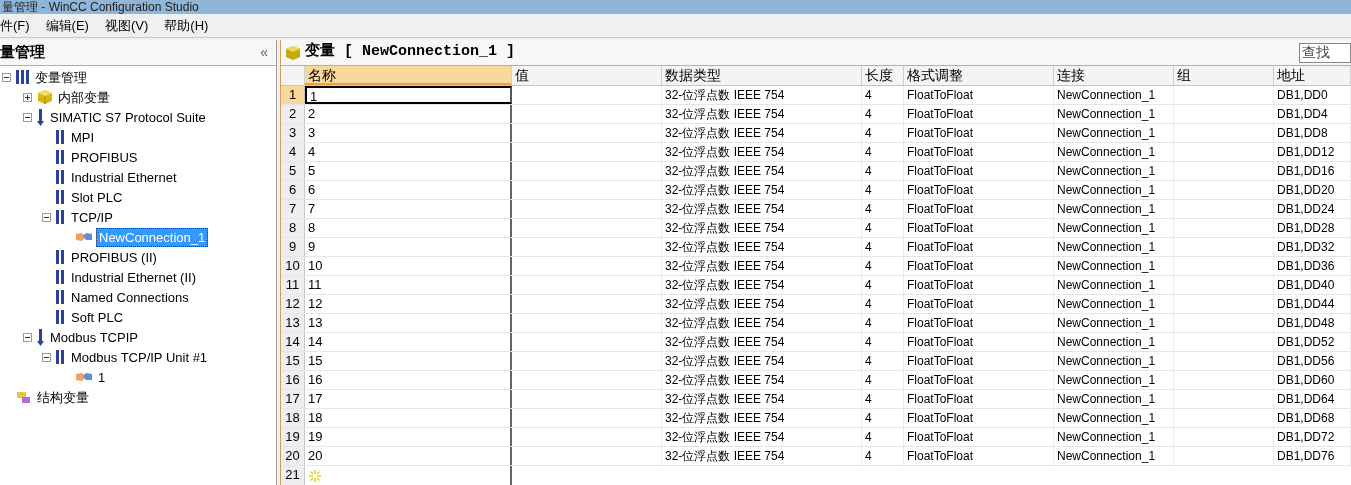 The height and width of the screenshot is (485, 1351). Describe the element at coordinates (883, 75) in the screenshot. I see `column-header: 长度` at that location.